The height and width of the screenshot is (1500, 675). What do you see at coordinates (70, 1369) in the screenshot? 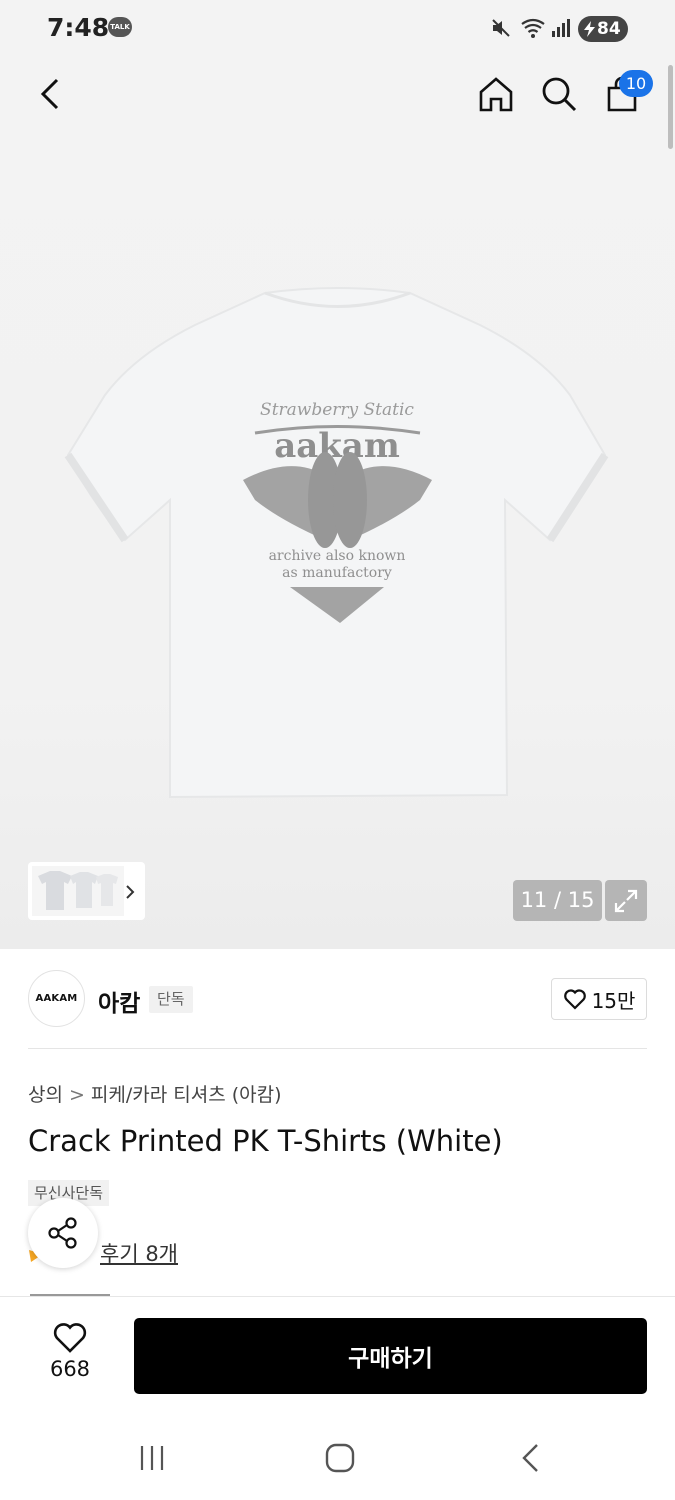
I see `wishlist-count: 668` at bounding box center [70, 1369].